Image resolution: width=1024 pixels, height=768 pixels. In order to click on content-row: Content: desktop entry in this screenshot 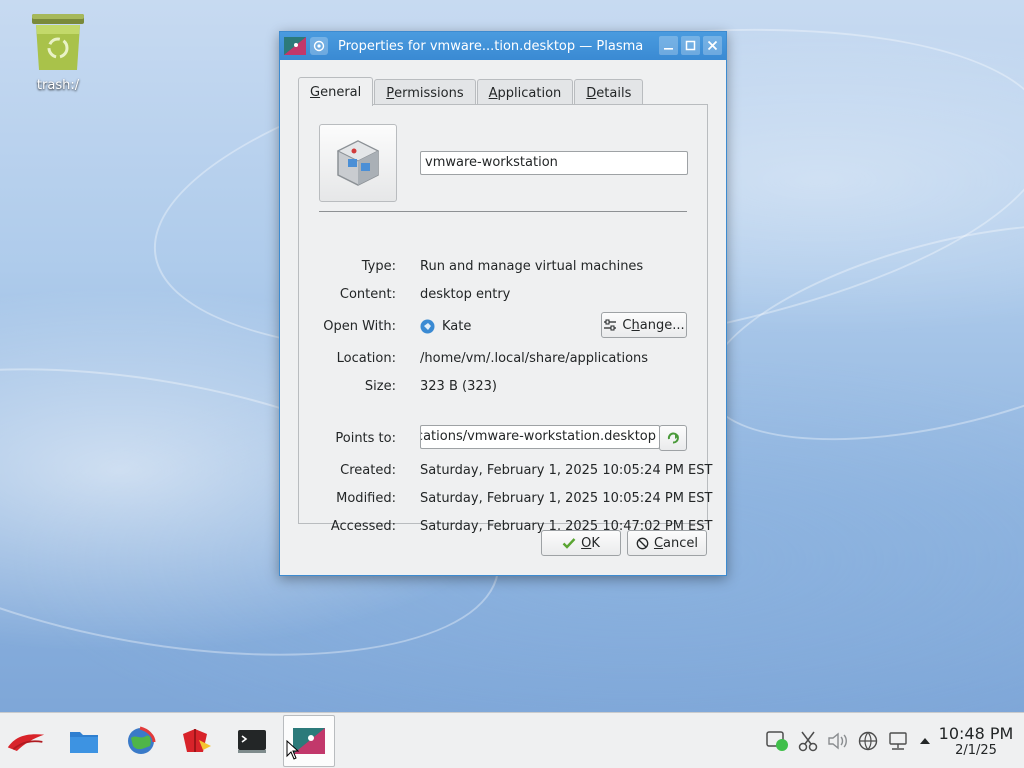, I will do `click(503, 294)`.